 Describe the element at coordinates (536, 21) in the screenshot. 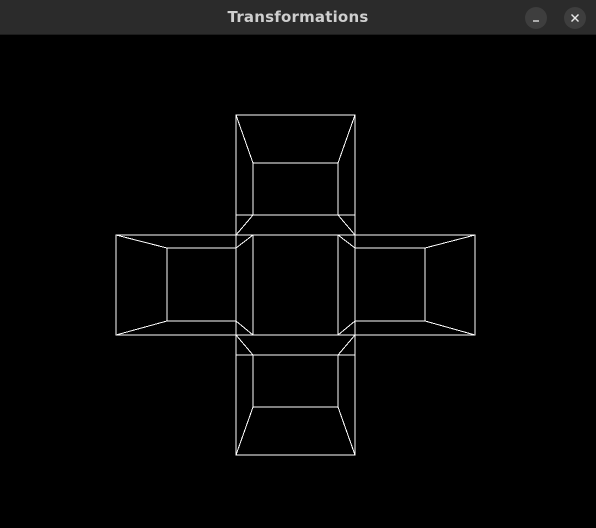

I see `minimize-icon` at that location.